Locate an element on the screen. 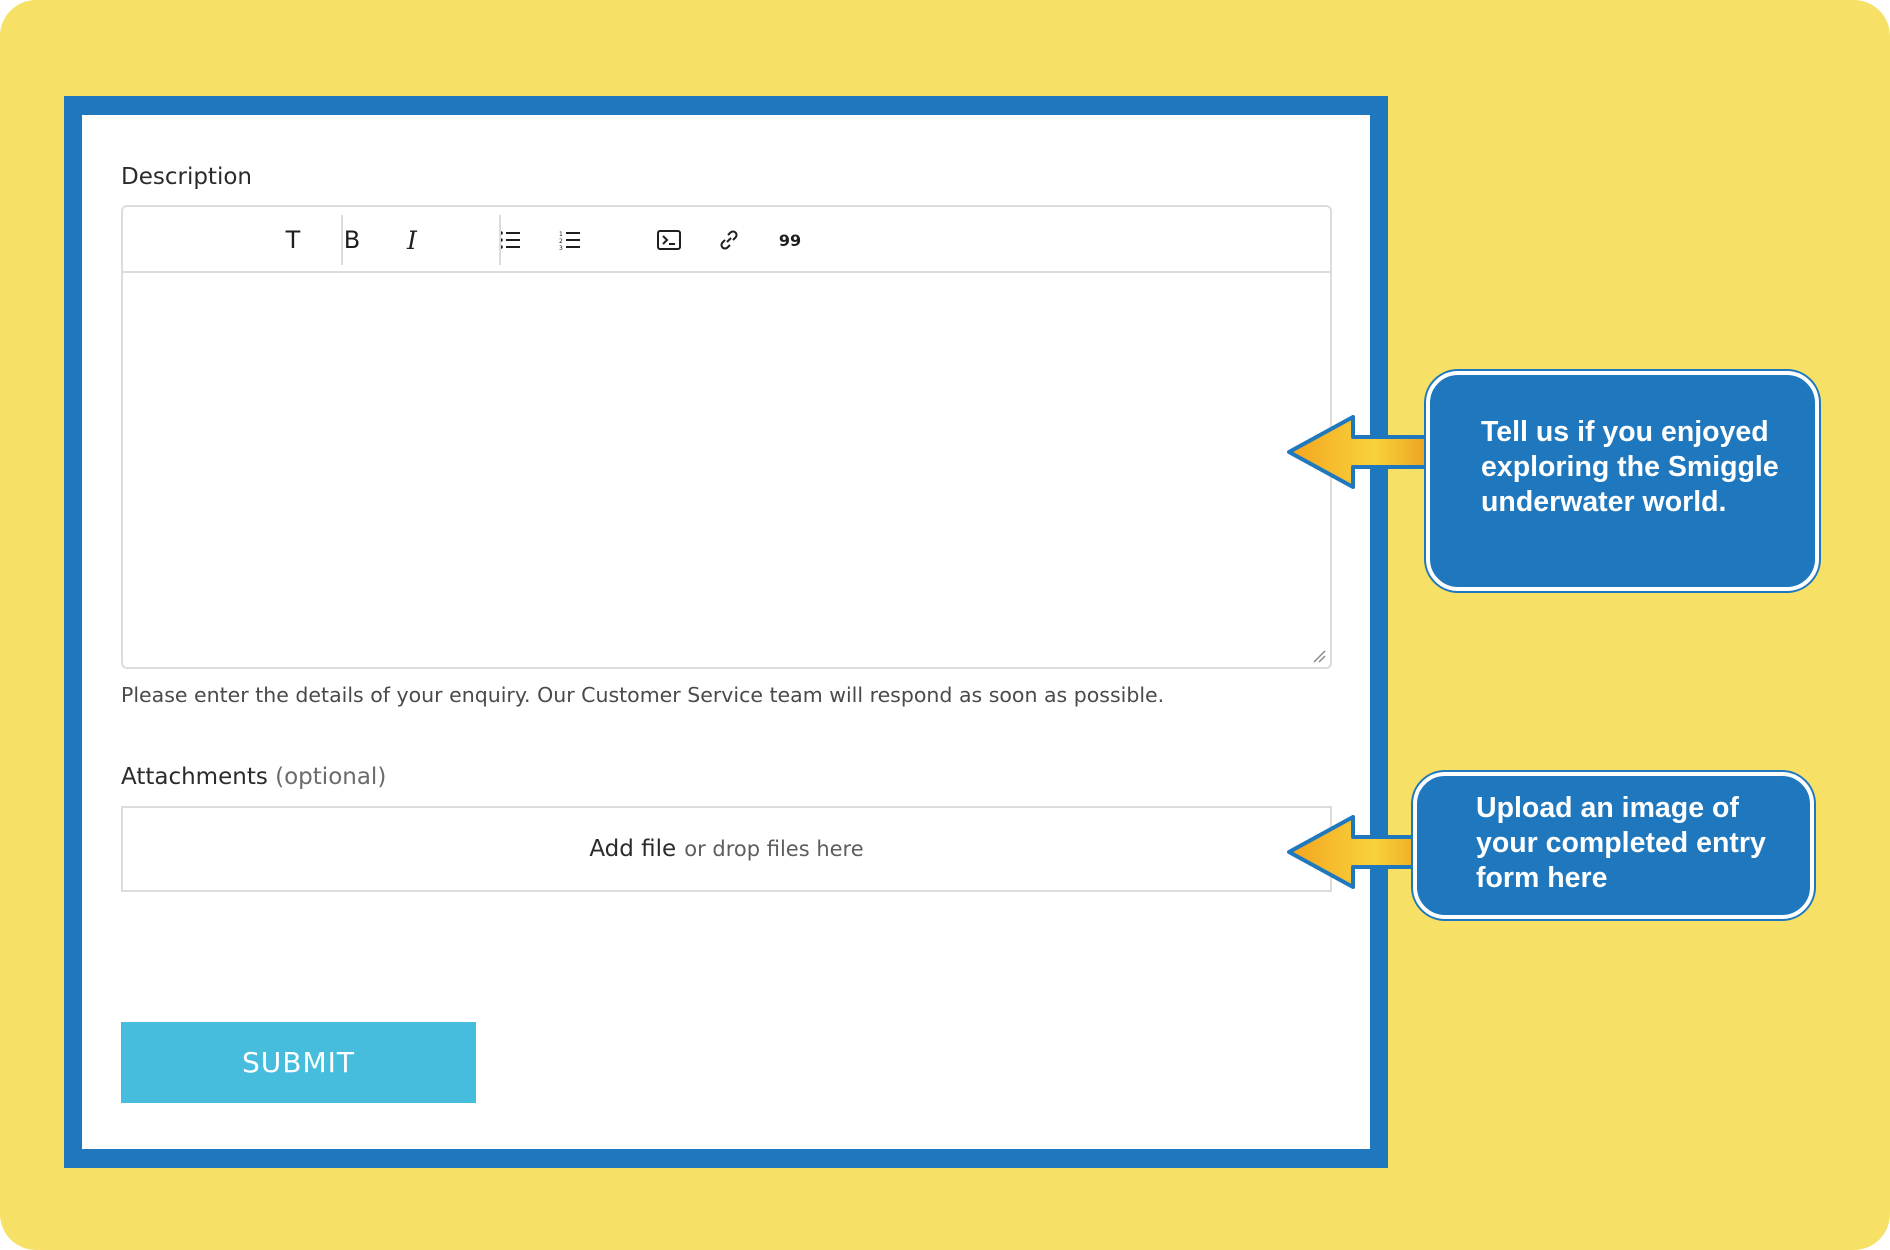 The width and height of the screenshot is (1890, 1250). bold-label: B is located at coordinates (352, 240).